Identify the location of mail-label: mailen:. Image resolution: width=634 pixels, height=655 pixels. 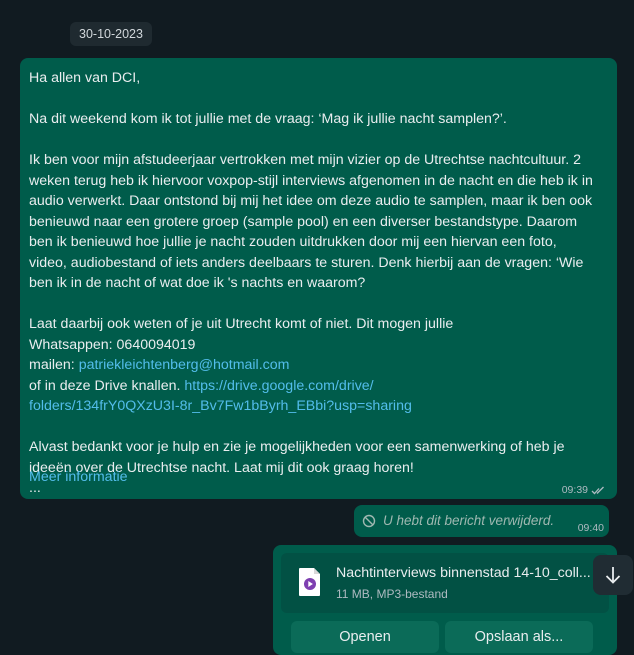
(54, 365).